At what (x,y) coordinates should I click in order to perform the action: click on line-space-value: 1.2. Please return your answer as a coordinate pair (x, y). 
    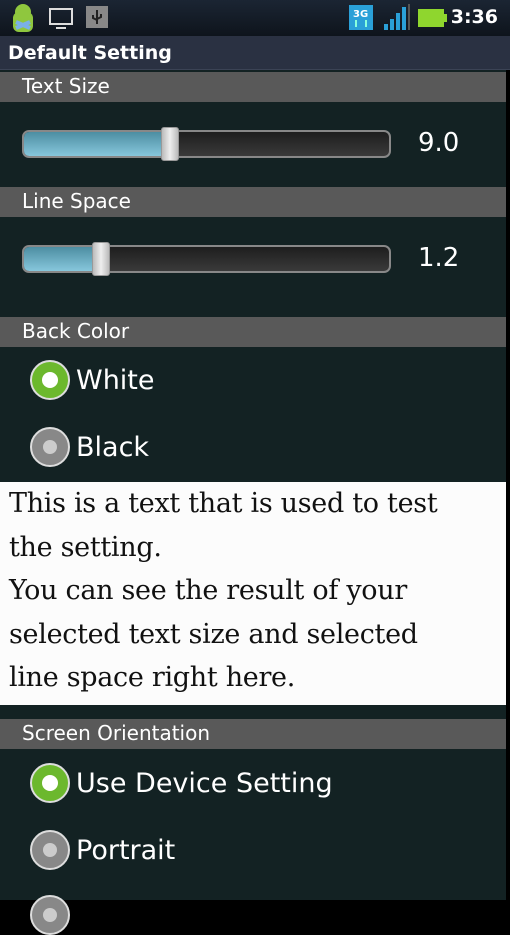
    Looking at the image, I should click on (439, 258).